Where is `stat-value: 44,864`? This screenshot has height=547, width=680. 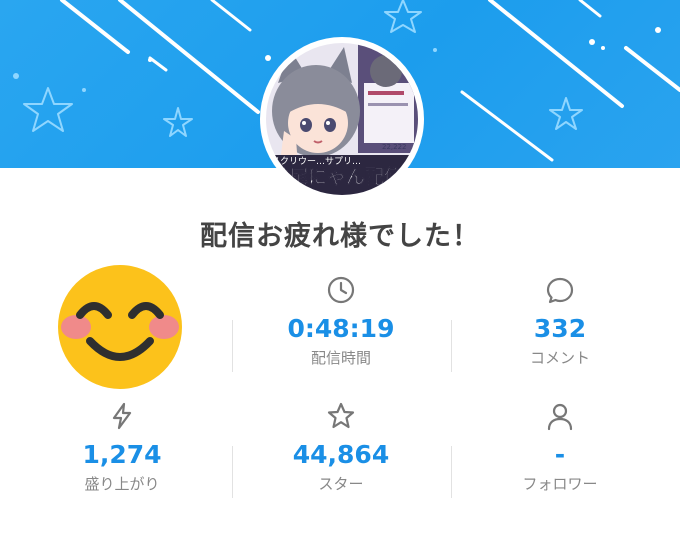 stat-value: 44,864 is located at coordinates (341, 454).